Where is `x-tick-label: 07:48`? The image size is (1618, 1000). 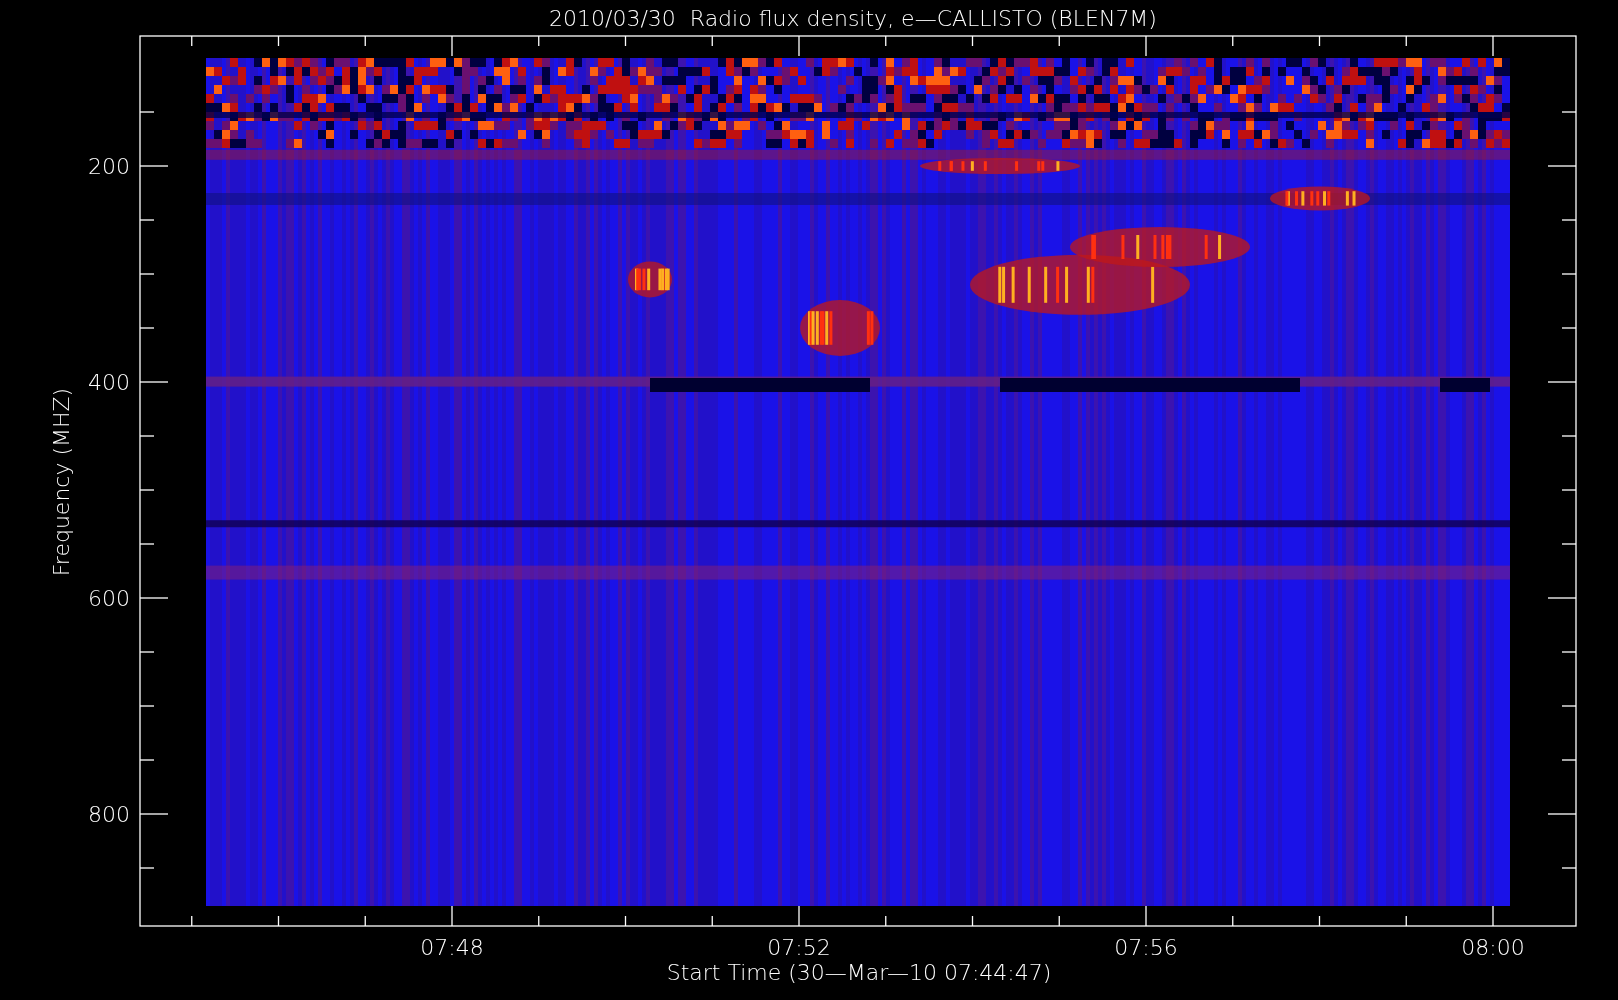 x-tick-label: 07:48 is located at coordinates (452, 947).